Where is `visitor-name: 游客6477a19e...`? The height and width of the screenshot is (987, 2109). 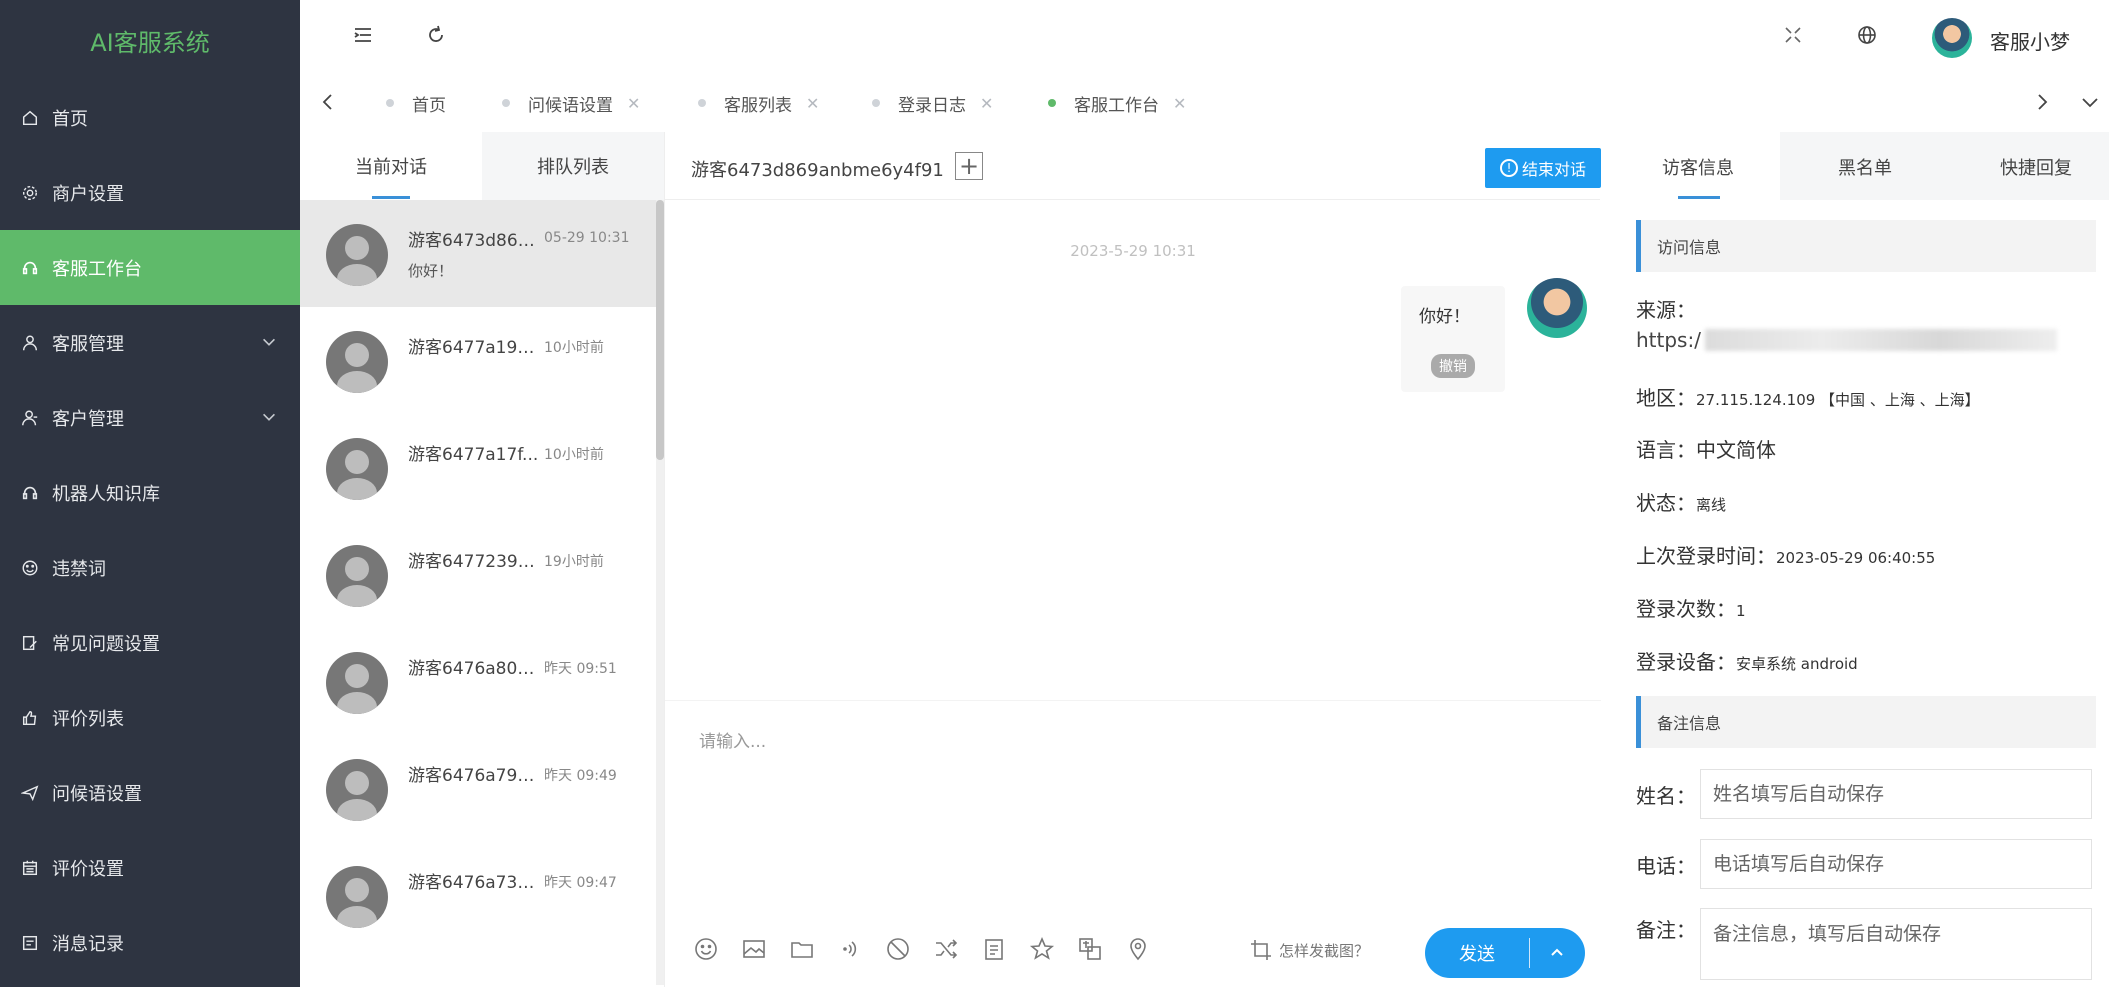 visitor-name: 游客6477a19e... is located at coordinates (475, 348).